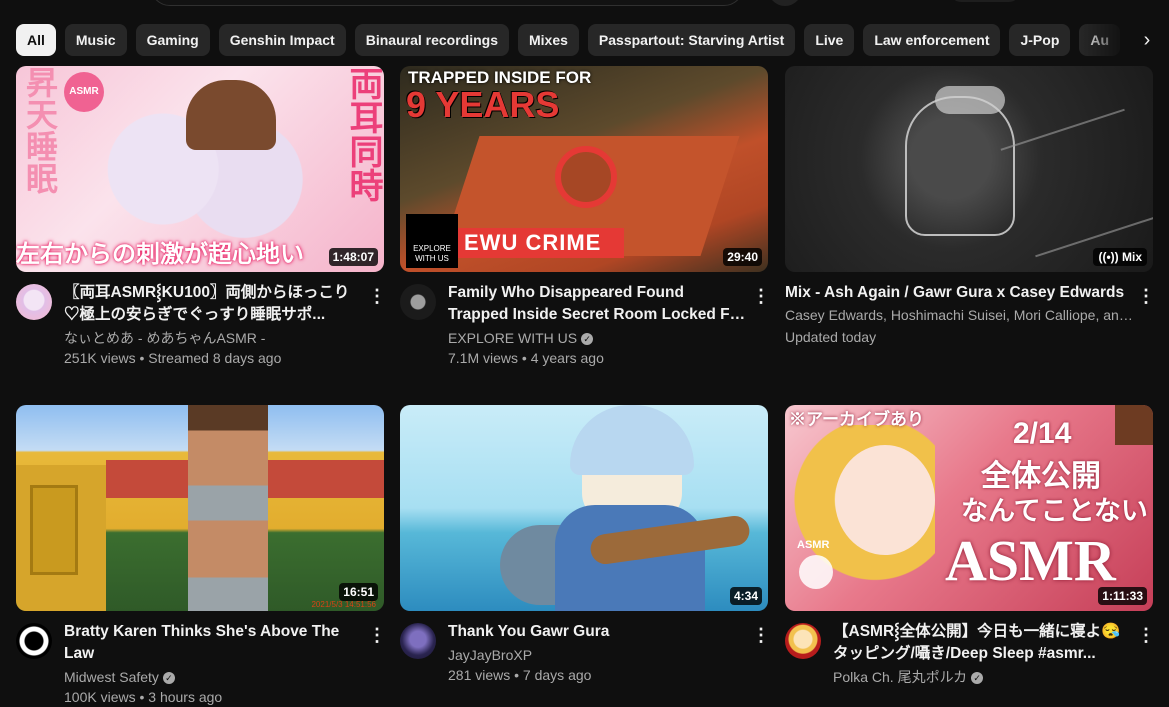 This screenshot has width=1169, height=707. What do you see at coordinates (111, 677) in the screenshot?
I see `channel-name-text: Midwest Safety` at bounding box center [111, 677].